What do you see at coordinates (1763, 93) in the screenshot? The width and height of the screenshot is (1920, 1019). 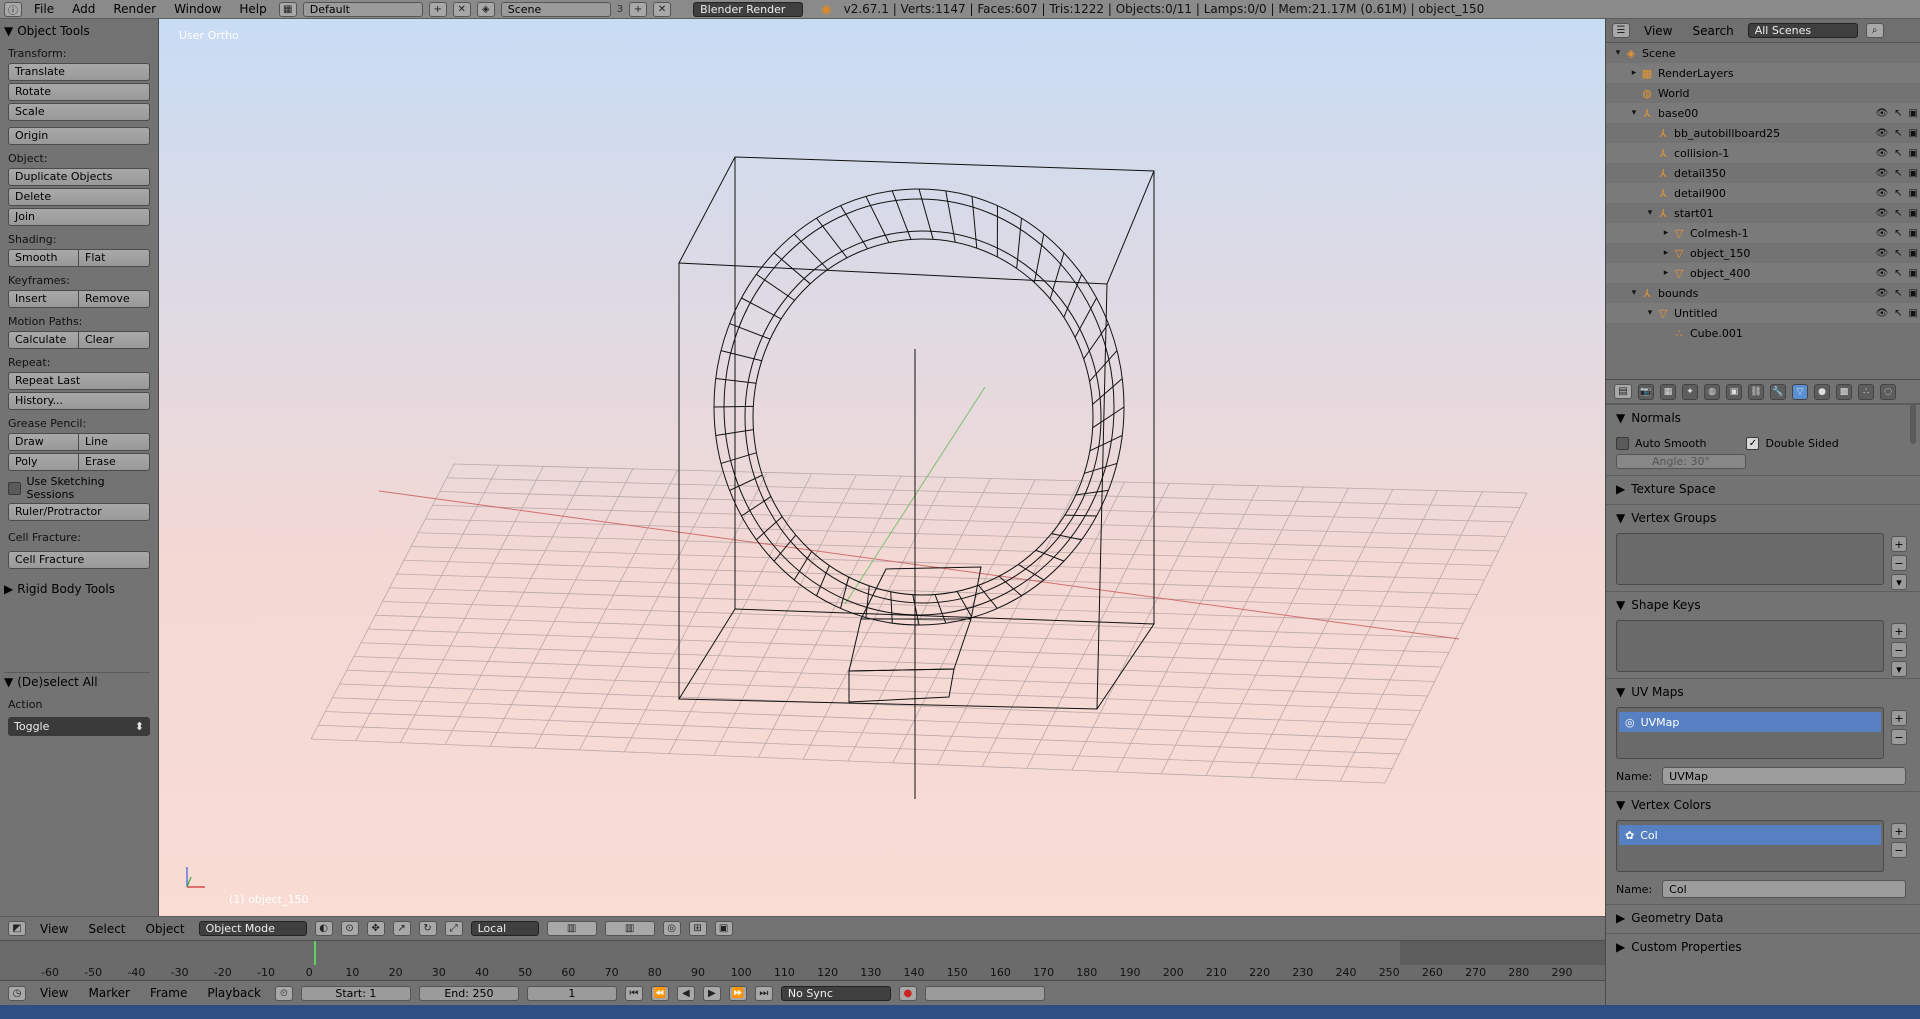 I see `outliner-row-world: ◍ World` at bounding box center [1763, 93].